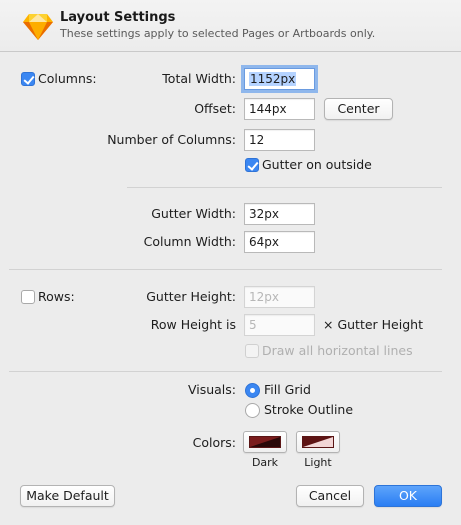 Image resolution: width=461 pixels, height=525 pixels. What do you see at coordinates (193, 213) in the screenshot?
I see `gutter-width-label: Gutter Width:` at bounding box center [193, 213].